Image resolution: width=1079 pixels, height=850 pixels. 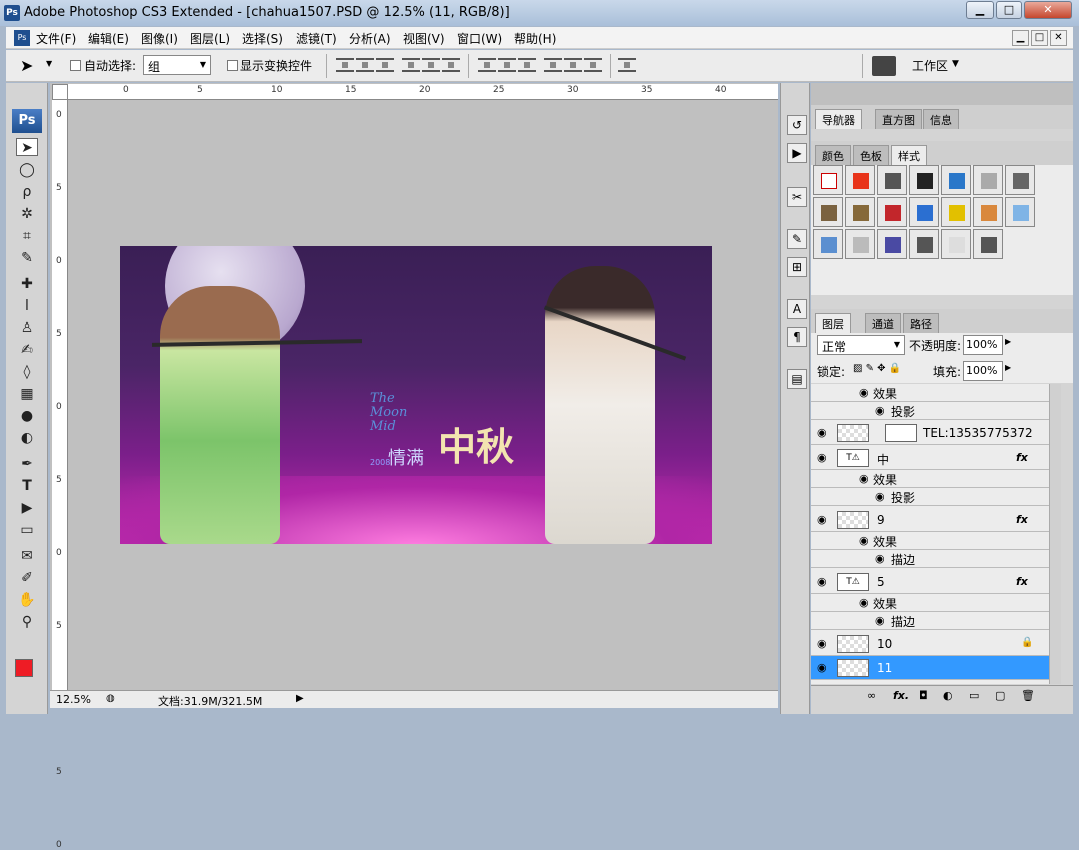 What do you see at coordinates (232, 65) in the screenshot?
I see `show-transform-checkbox` at bounding box center [232, 65].